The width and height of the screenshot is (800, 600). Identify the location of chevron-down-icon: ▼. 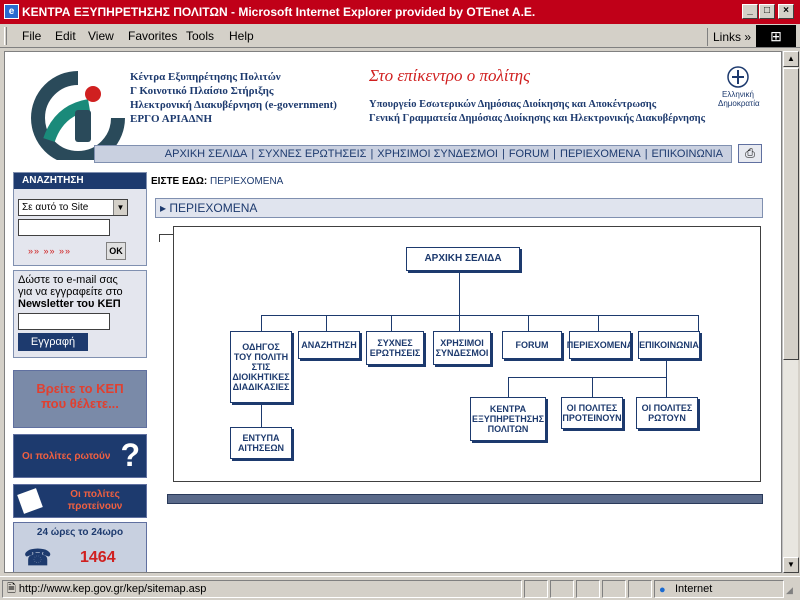
(120, 207).